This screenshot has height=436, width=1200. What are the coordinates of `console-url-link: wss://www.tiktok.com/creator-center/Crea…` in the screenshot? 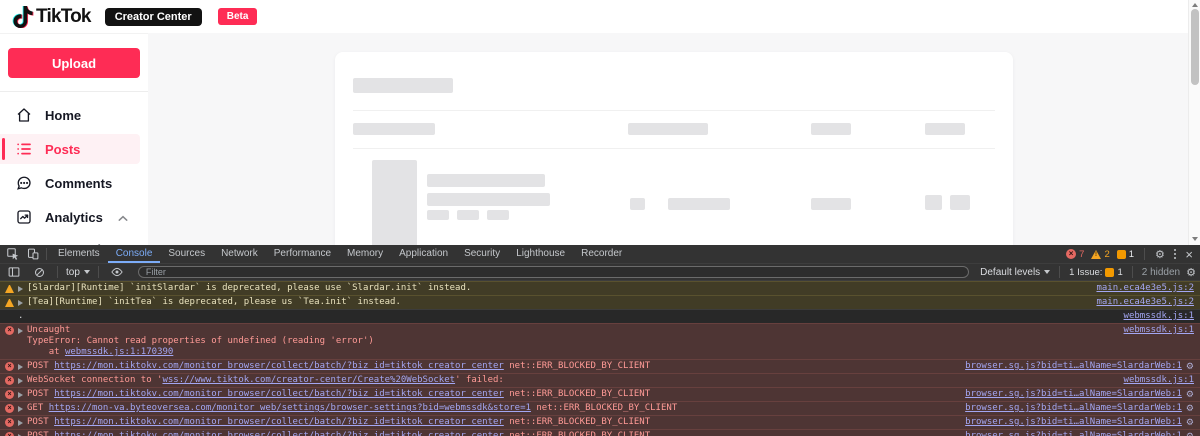 It's located at (308, 380).